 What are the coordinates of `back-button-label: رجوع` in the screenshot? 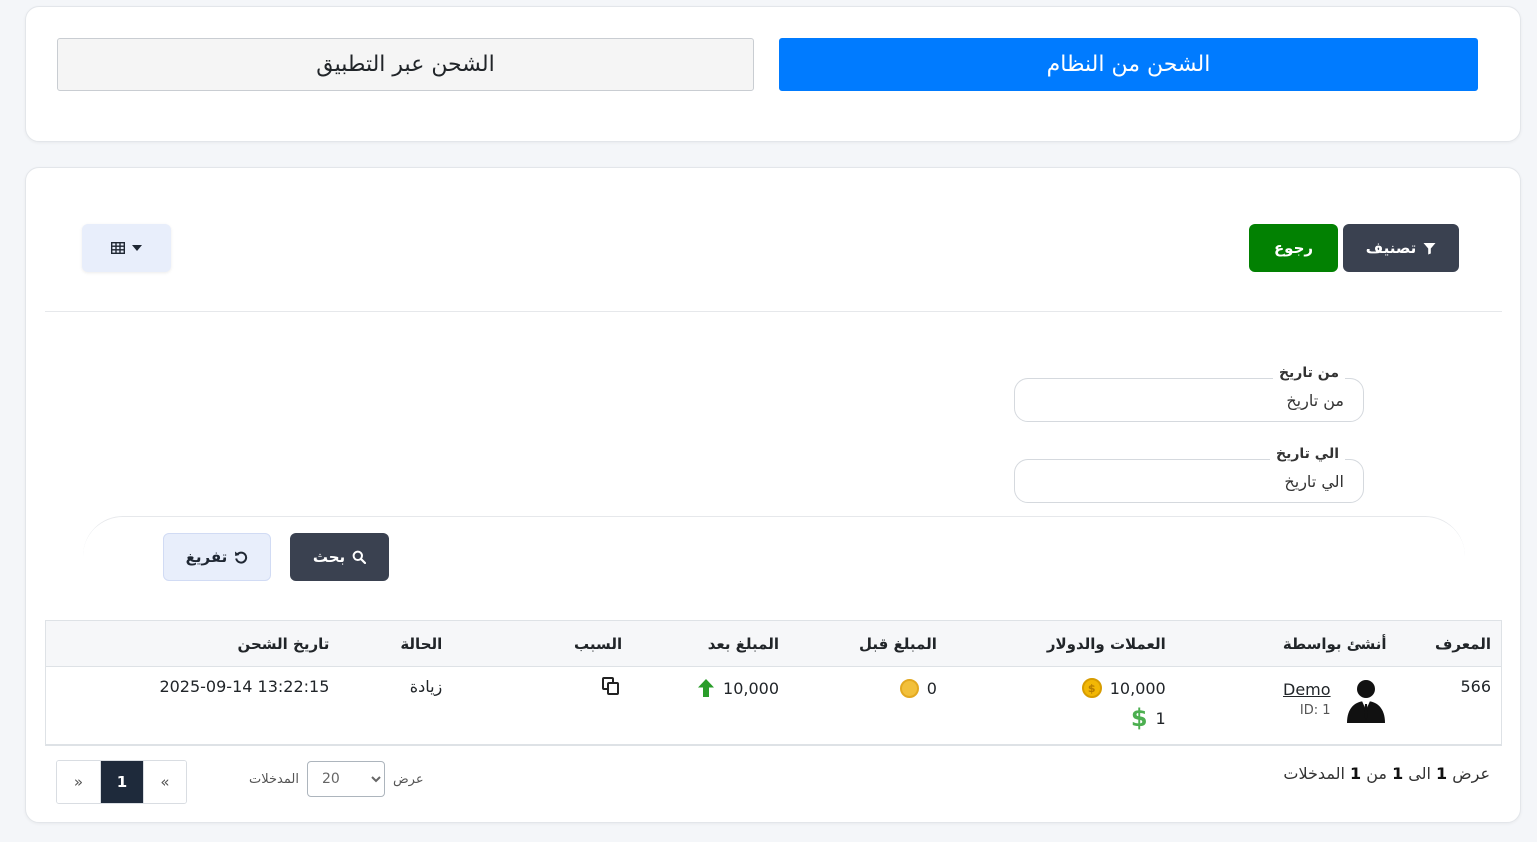 It's located at (1293, 248).